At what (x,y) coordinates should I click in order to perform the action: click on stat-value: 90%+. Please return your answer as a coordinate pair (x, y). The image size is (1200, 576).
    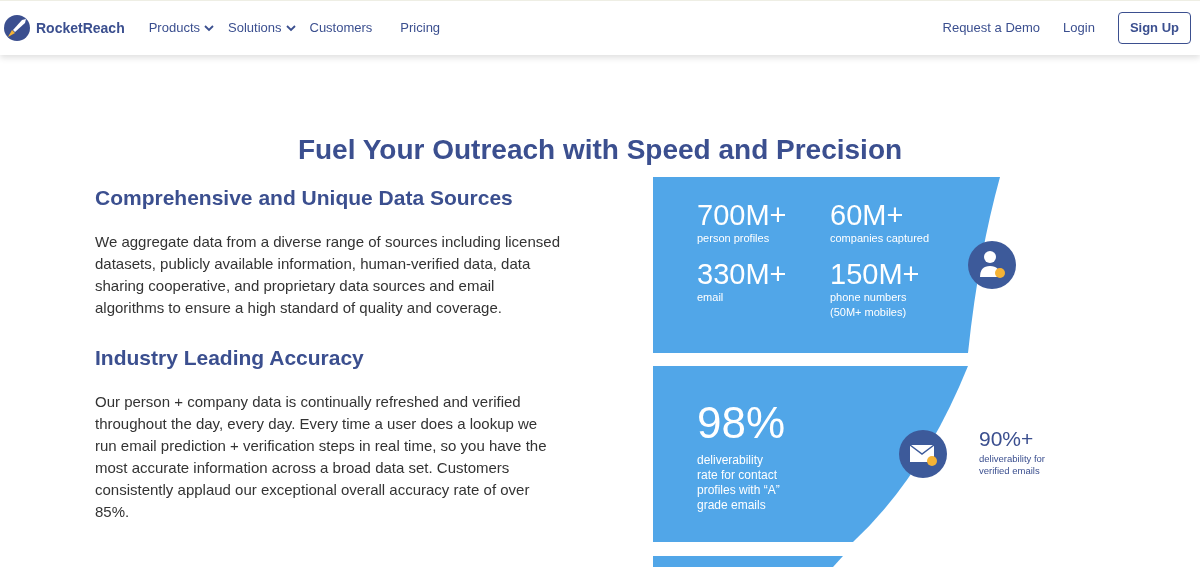
    Looking at the image, I should click on (1007, 439).